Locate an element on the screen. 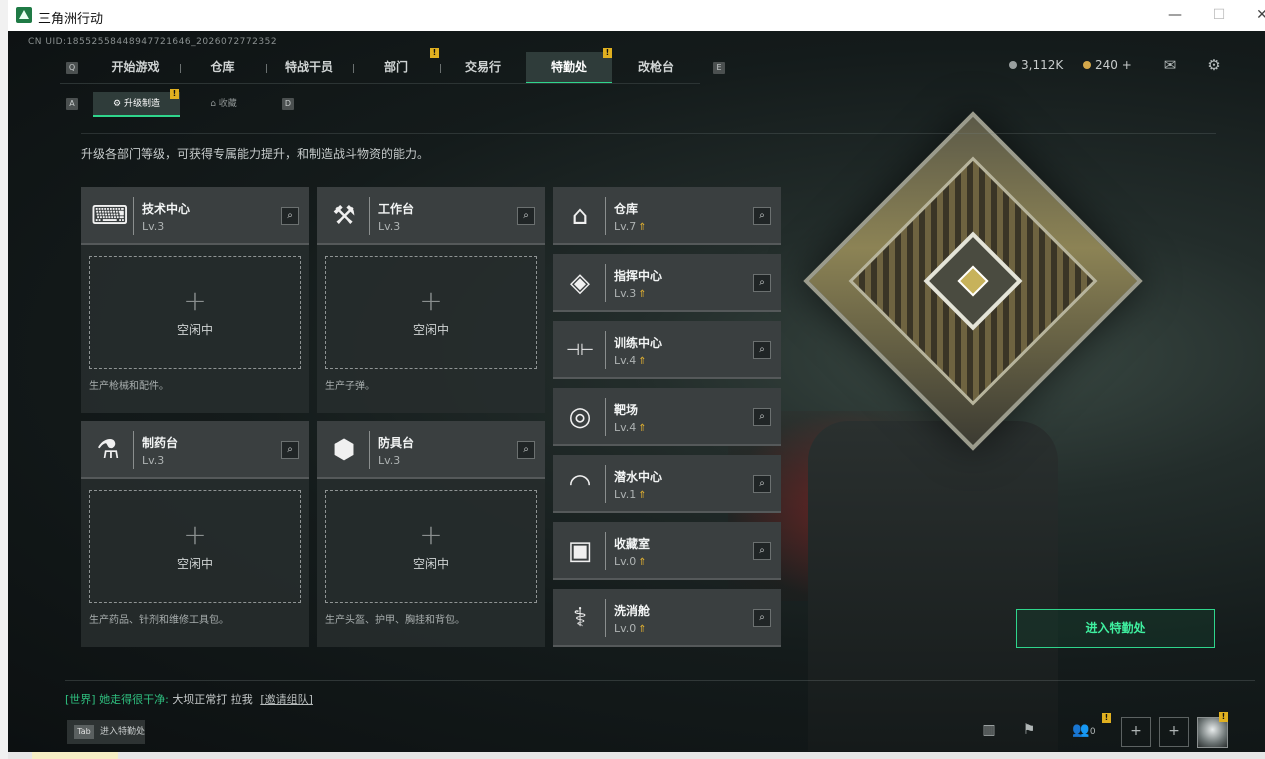 The height and width of the screenshot is (759, 1265). facility-name: 洗消舱 is located at coordinates (632, 611).